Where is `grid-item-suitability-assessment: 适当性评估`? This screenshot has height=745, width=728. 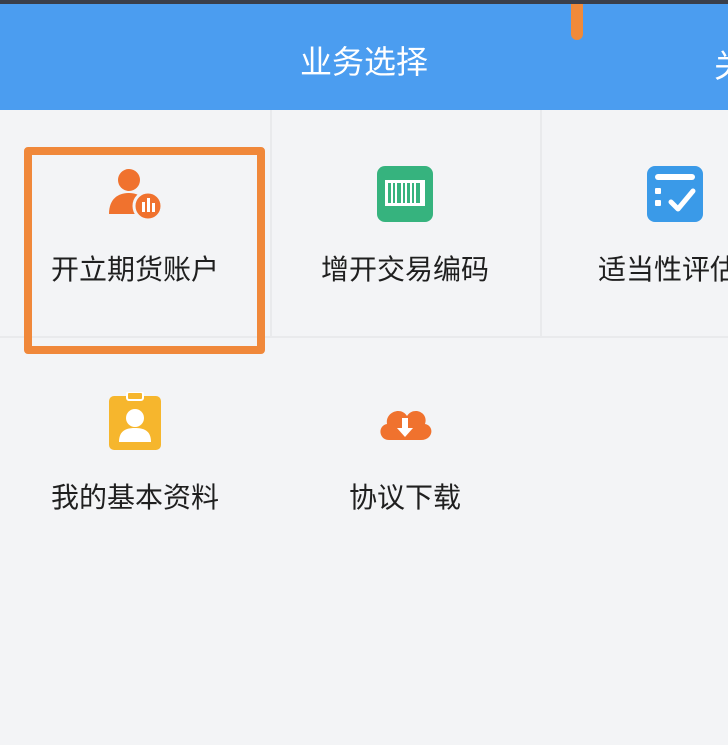
grid-item-suitability-assessment: 适当性评估 is located at coordinates (634, 223).